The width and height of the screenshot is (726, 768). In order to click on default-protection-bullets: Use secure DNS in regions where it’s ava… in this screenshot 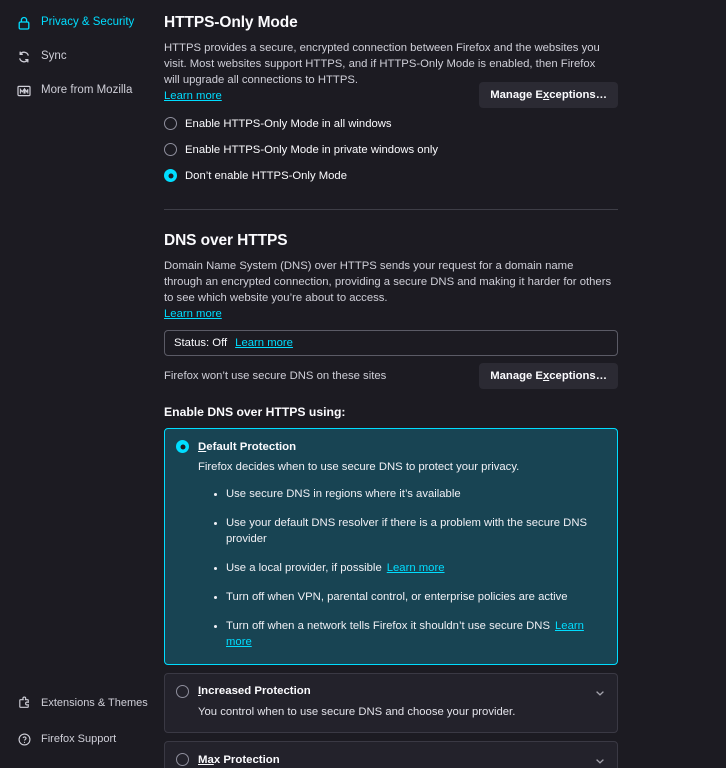, I will do `click(409, 568)`.